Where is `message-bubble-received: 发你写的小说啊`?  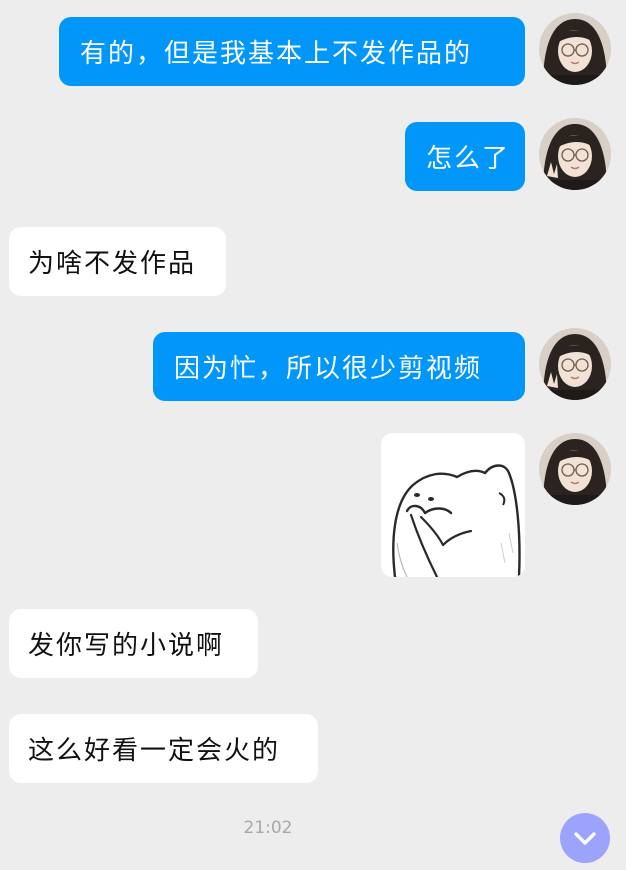 message-bubble-received: 发你写的小说啊 is located at coordinates (133, 643).